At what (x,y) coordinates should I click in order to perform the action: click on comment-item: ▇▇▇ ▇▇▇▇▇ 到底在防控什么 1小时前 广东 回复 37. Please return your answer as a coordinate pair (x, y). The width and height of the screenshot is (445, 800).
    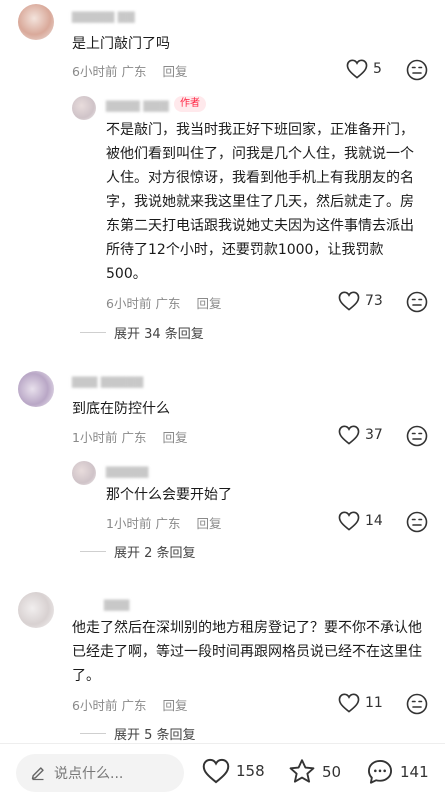
    Looking at the image, I should click on (222, 410).